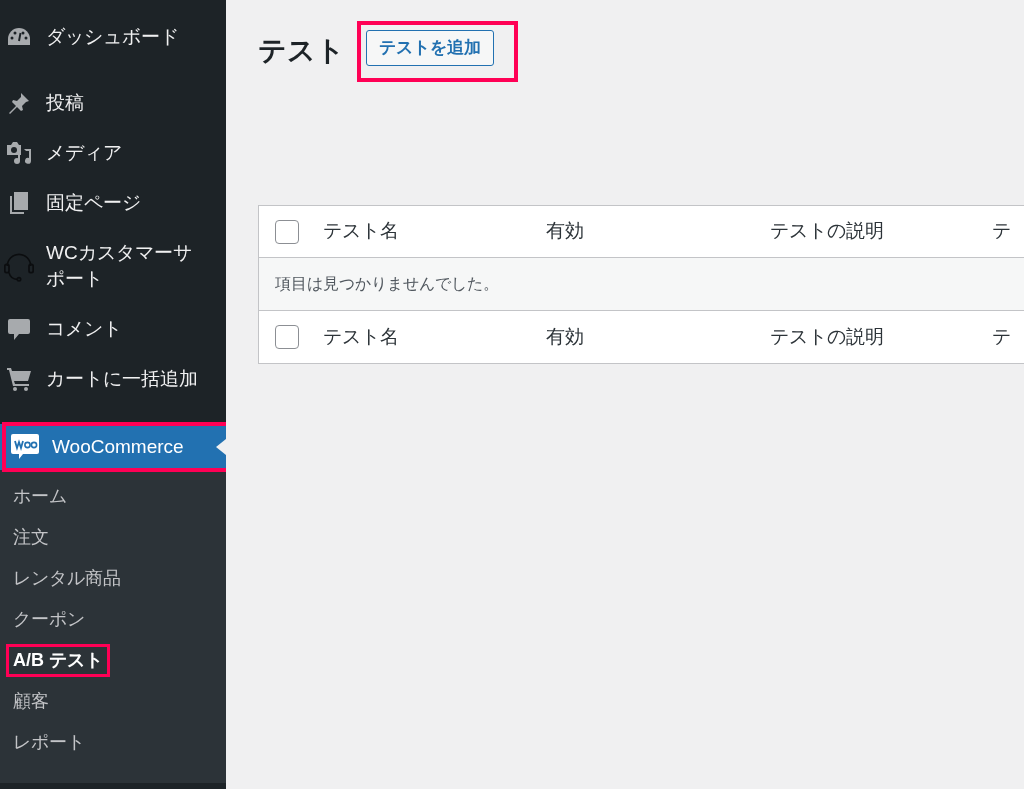 The height and width of the screenshot is (789, 1024). I want to click on current-menu-pointer, so click(221, 447).